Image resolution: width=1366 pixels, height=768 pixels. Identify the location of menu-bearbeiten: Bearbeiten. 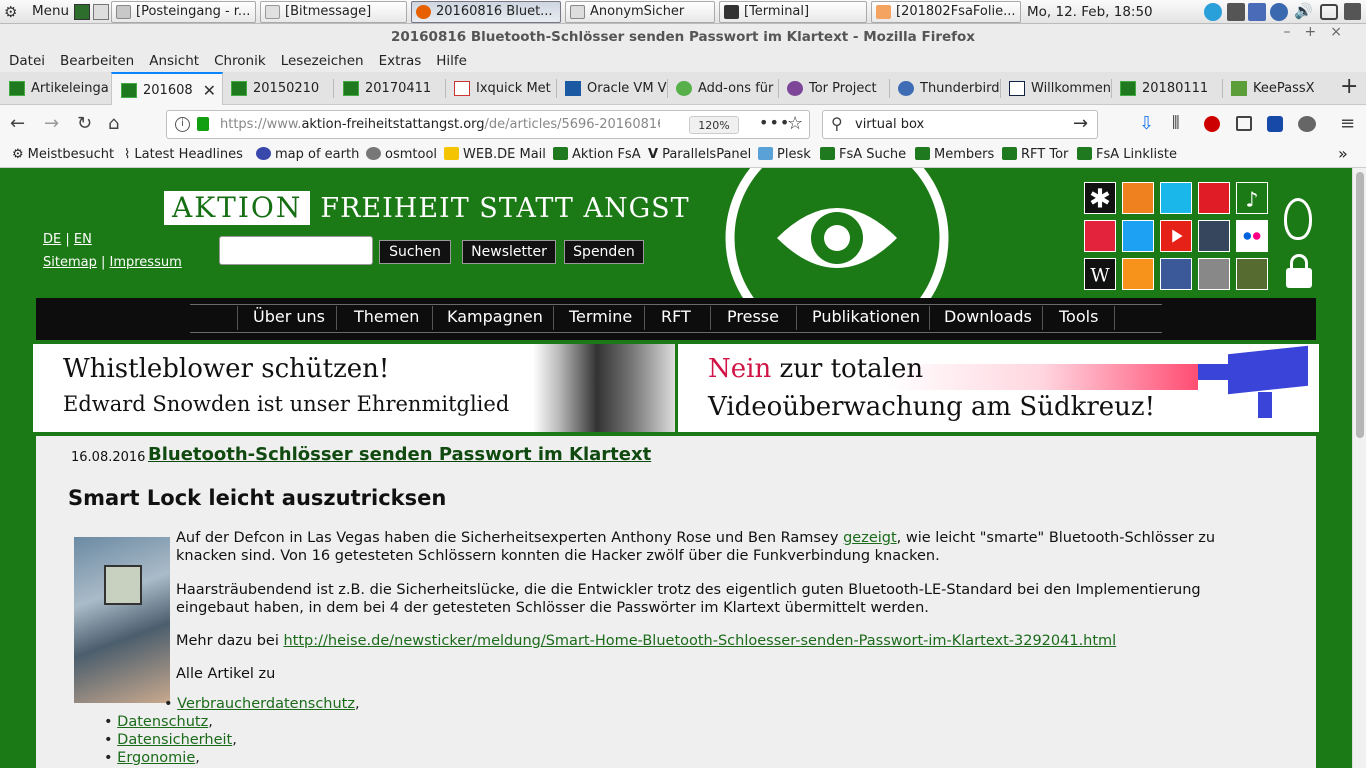
(97, 61).